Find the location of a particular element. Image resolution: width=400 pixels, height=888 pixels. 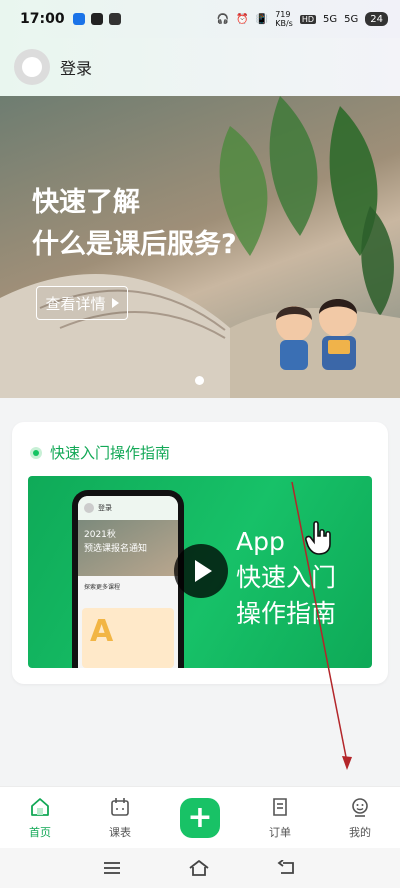

kids-illustration is located at coordinates (316, 334).